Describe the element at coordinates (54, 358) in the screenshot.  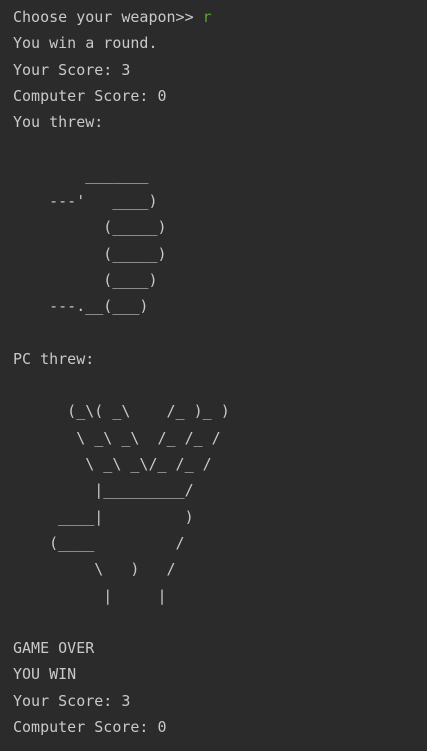
I see `pc-threw-label: PC threw:` at that location.